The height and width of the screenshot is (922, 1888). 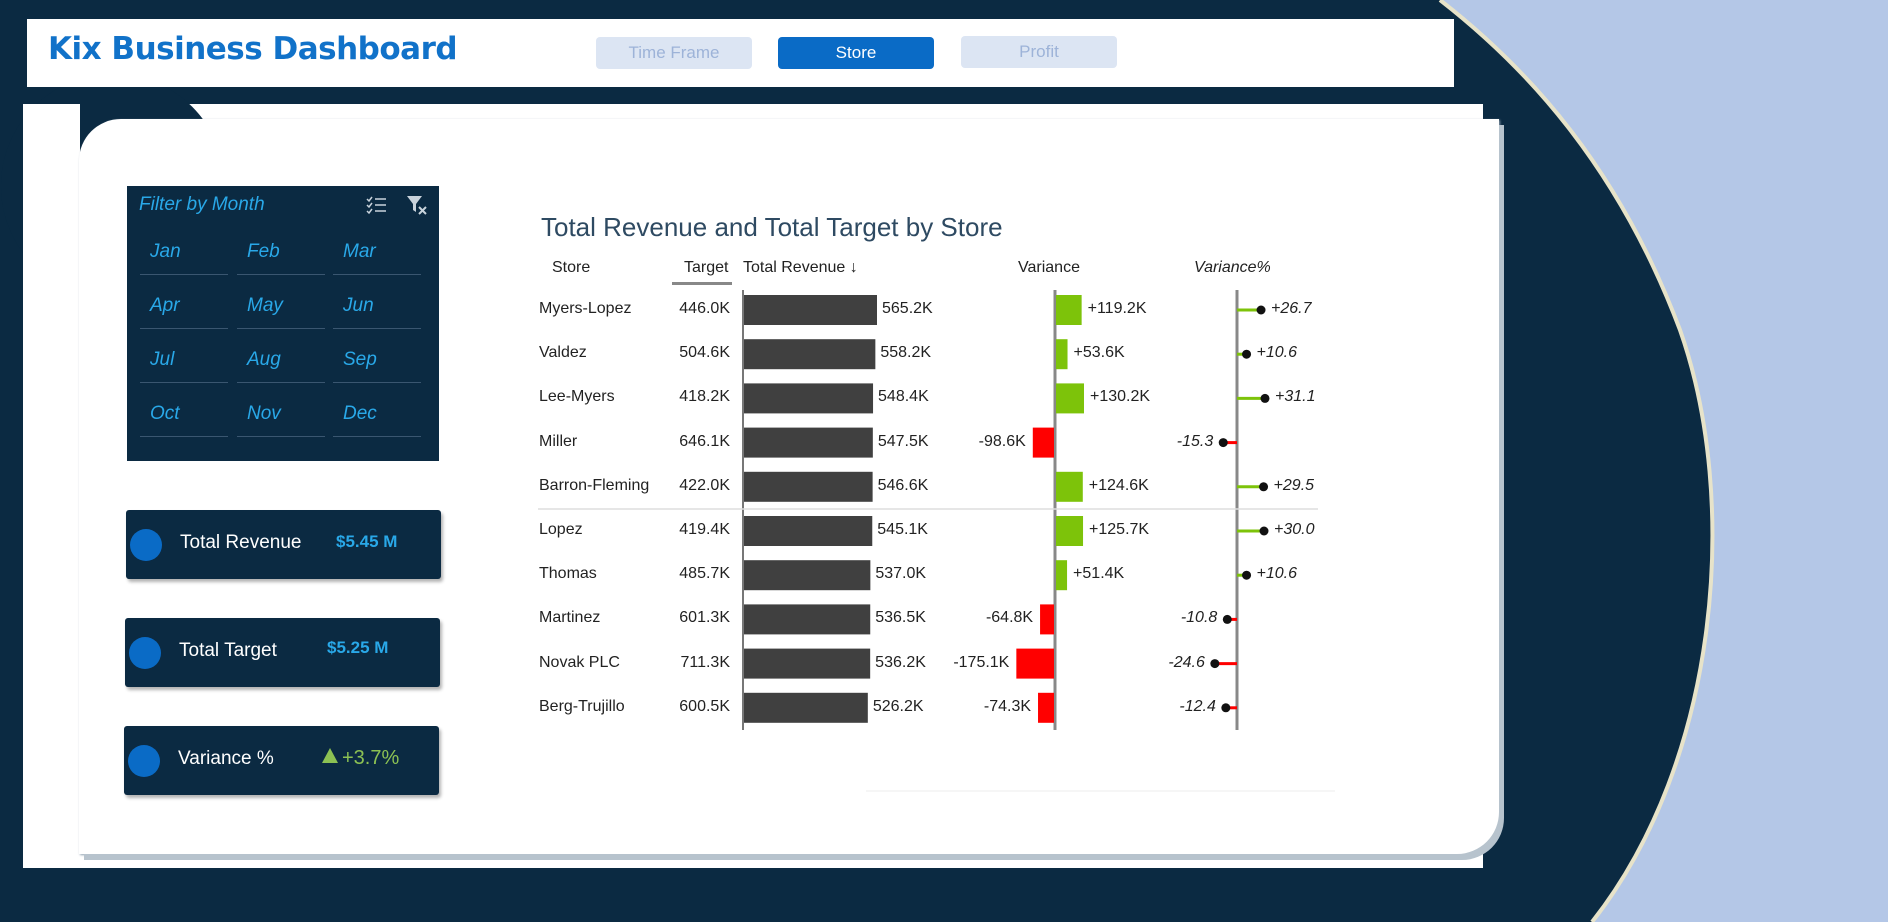 I want to click on tab-time-frame: Time Frame, so click(x=674, y=53).